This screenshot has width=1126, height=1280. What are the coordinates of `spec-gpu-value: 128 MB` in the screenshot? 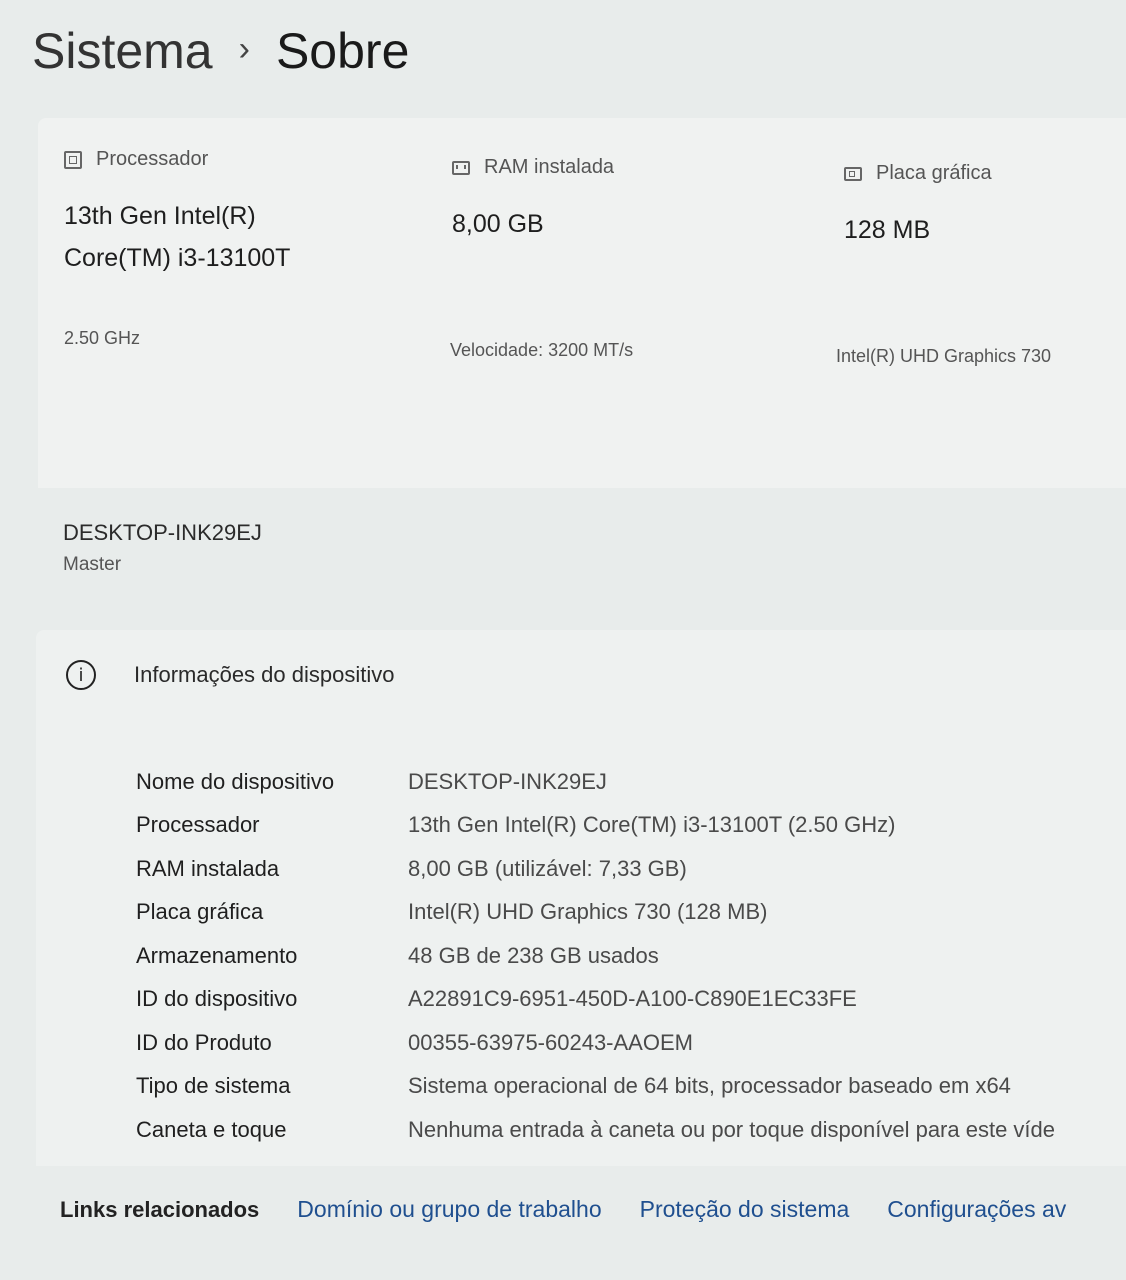 It's located at (887, 230).